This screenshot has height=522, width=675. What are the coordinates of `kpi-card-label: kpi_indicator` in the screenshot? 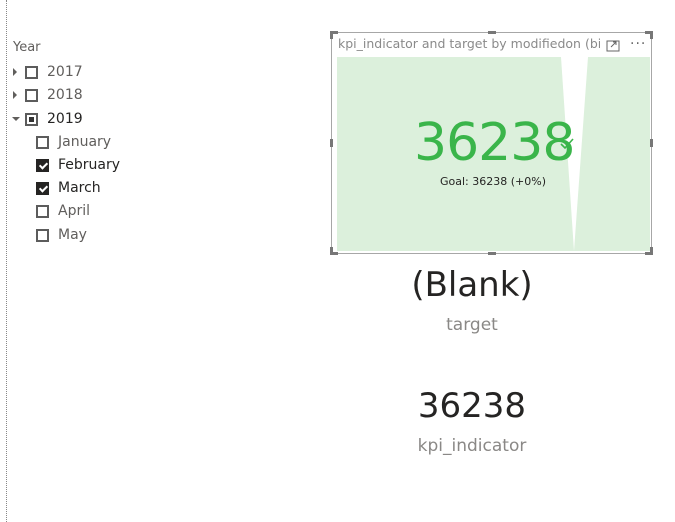 It's located at (472, 446).